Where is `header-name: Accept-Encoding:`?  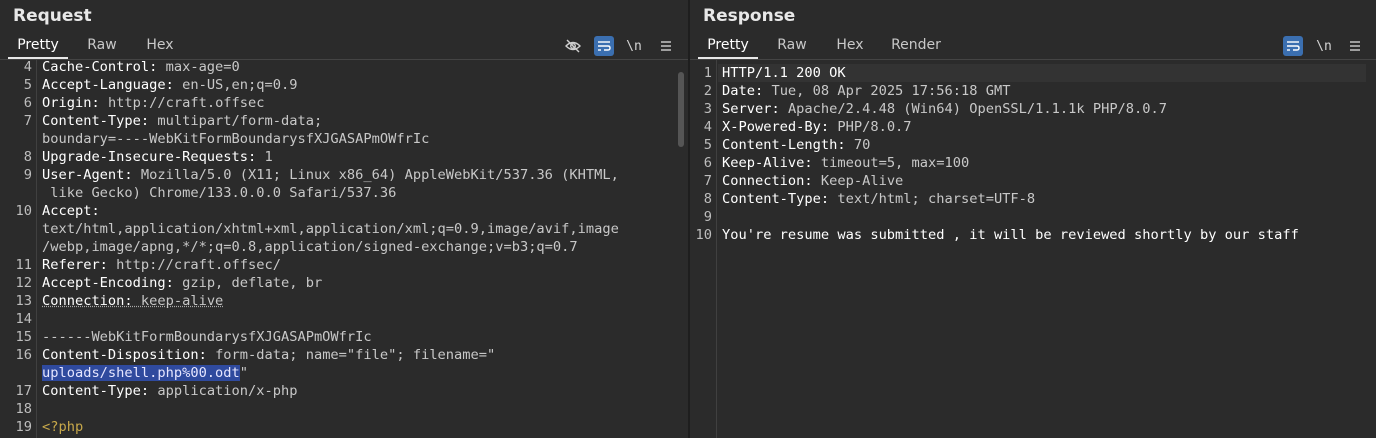 header-name: Accept-Encoding: is located at coordinates (112, 283).